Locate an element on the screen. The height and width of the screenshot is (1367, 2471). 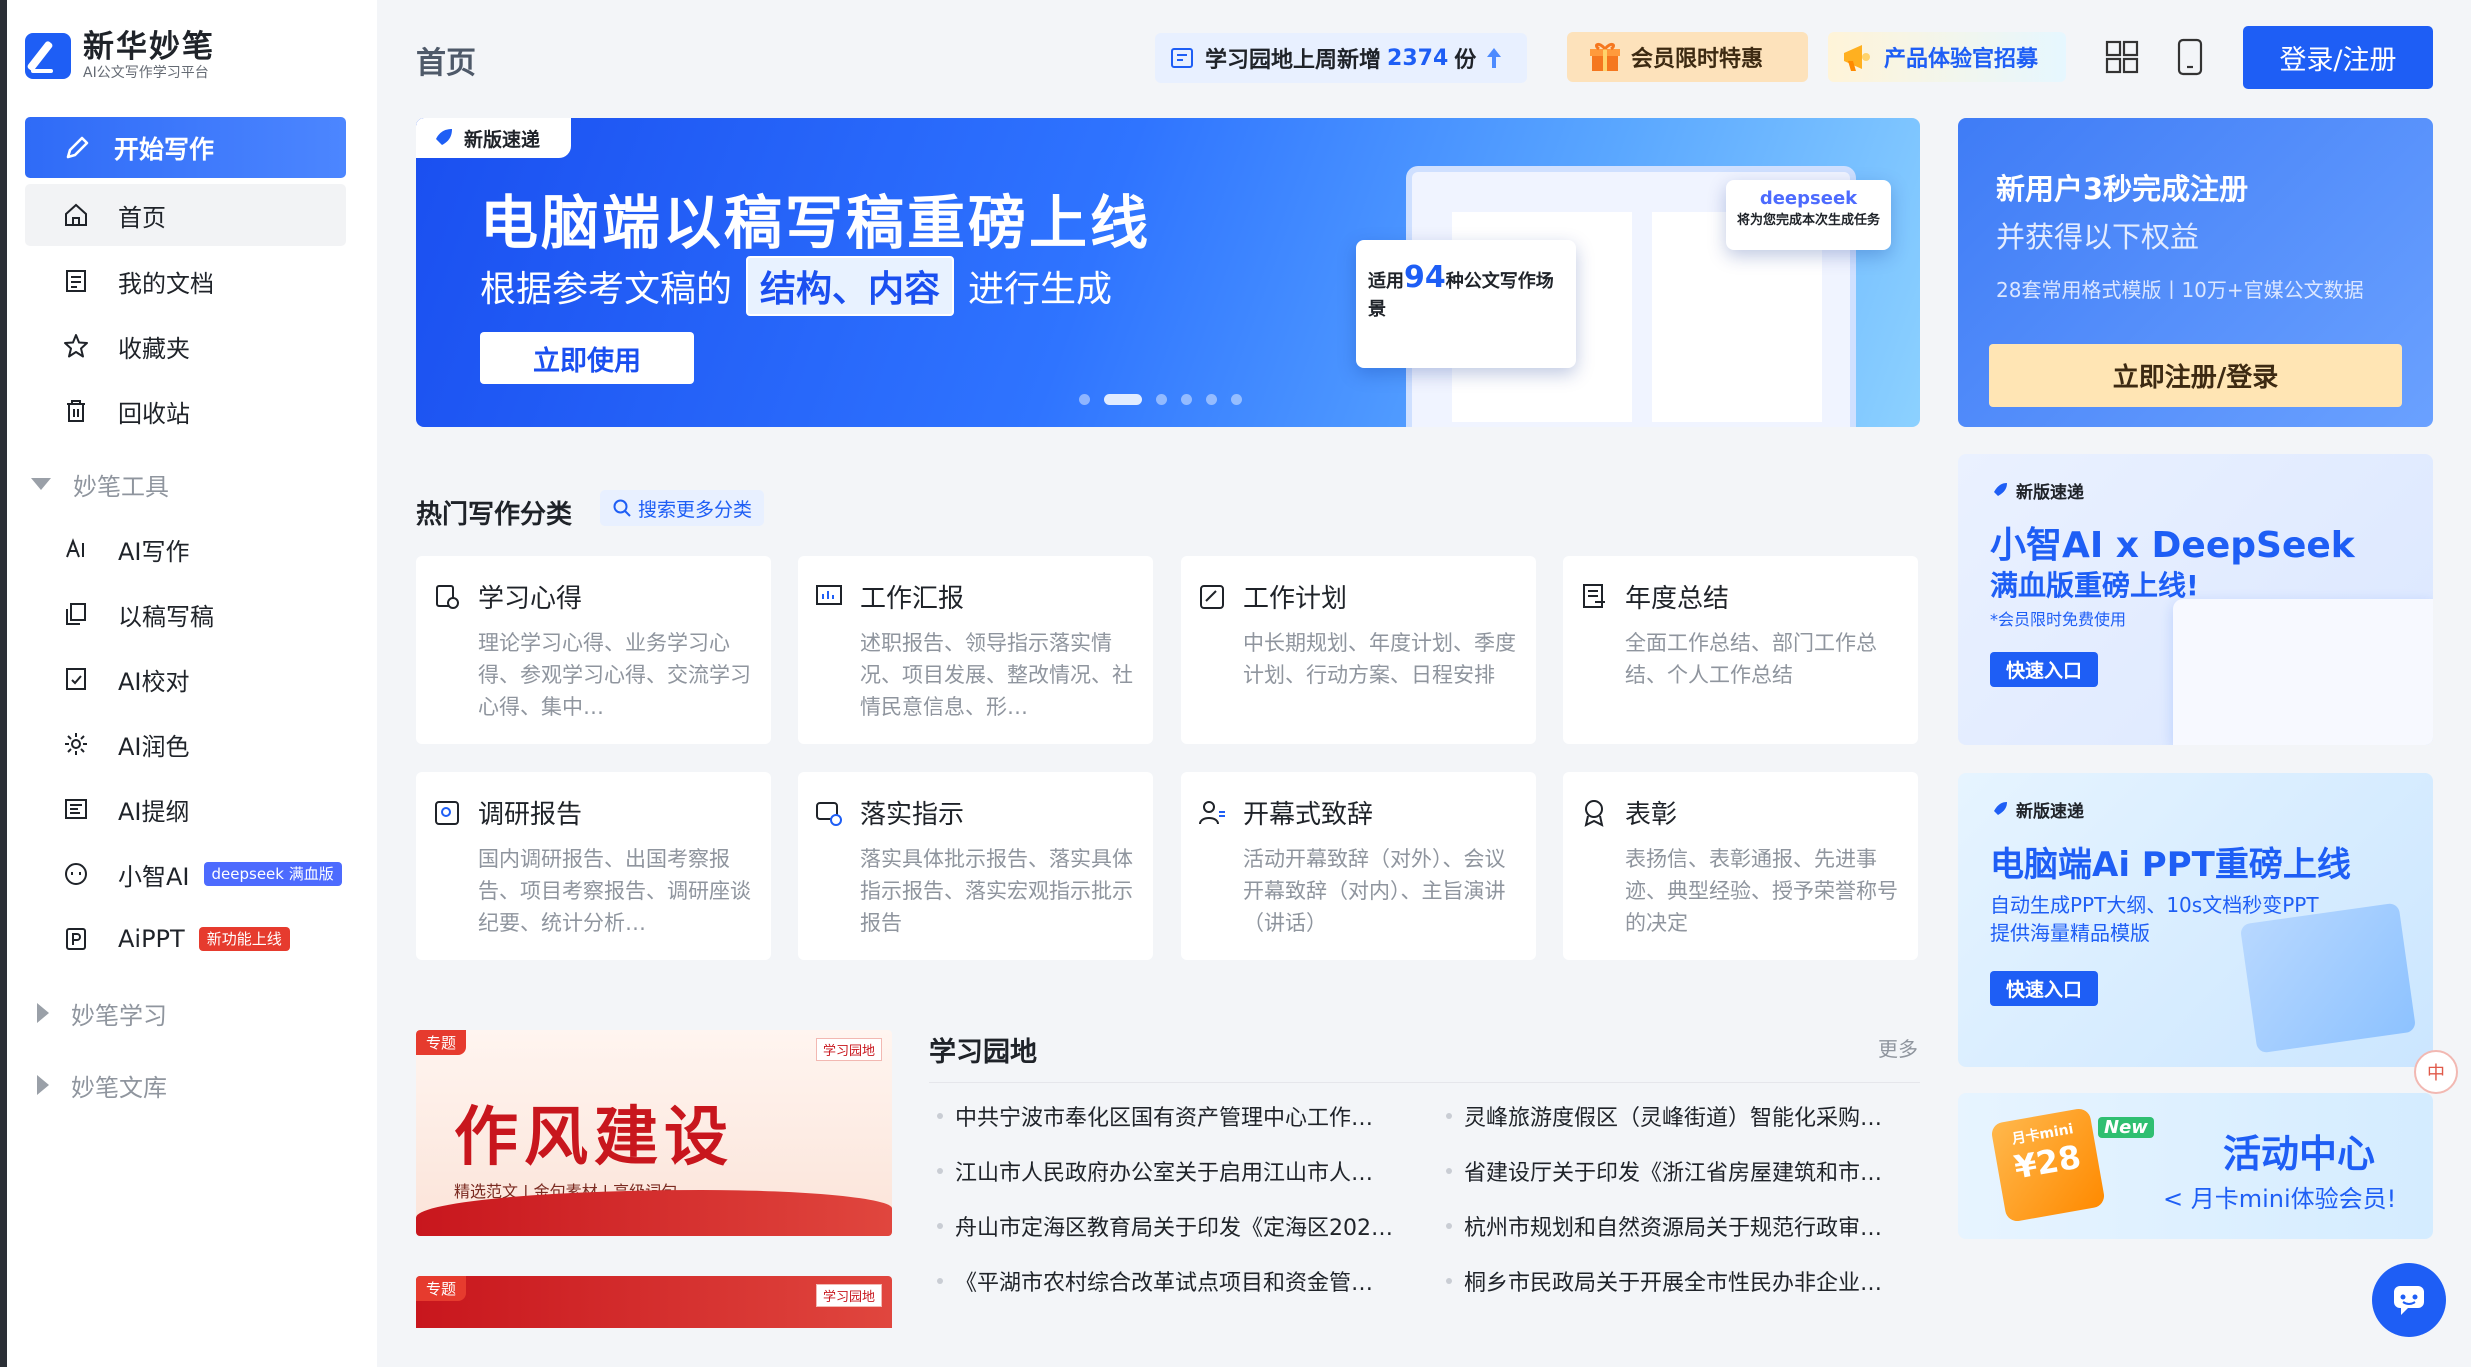
sidebar-group-learn: 妙笔学习 is located at coordinates (185, 1013).